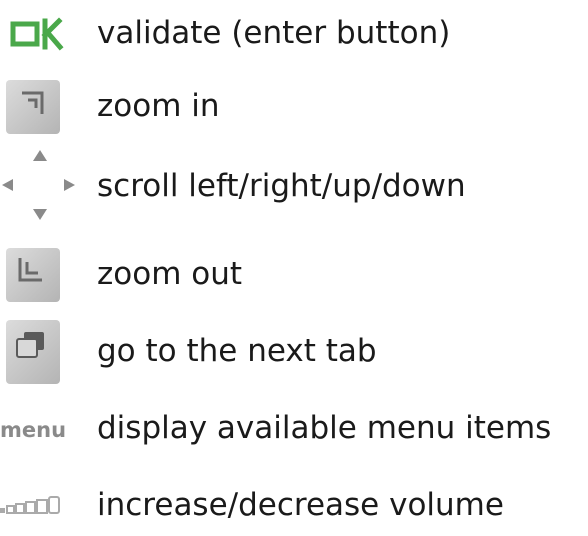 Image resolution: width=588 pixels, height=536 pixels. I want to click on legend-item-volume: increase/decrease volume, so click(294, 504).